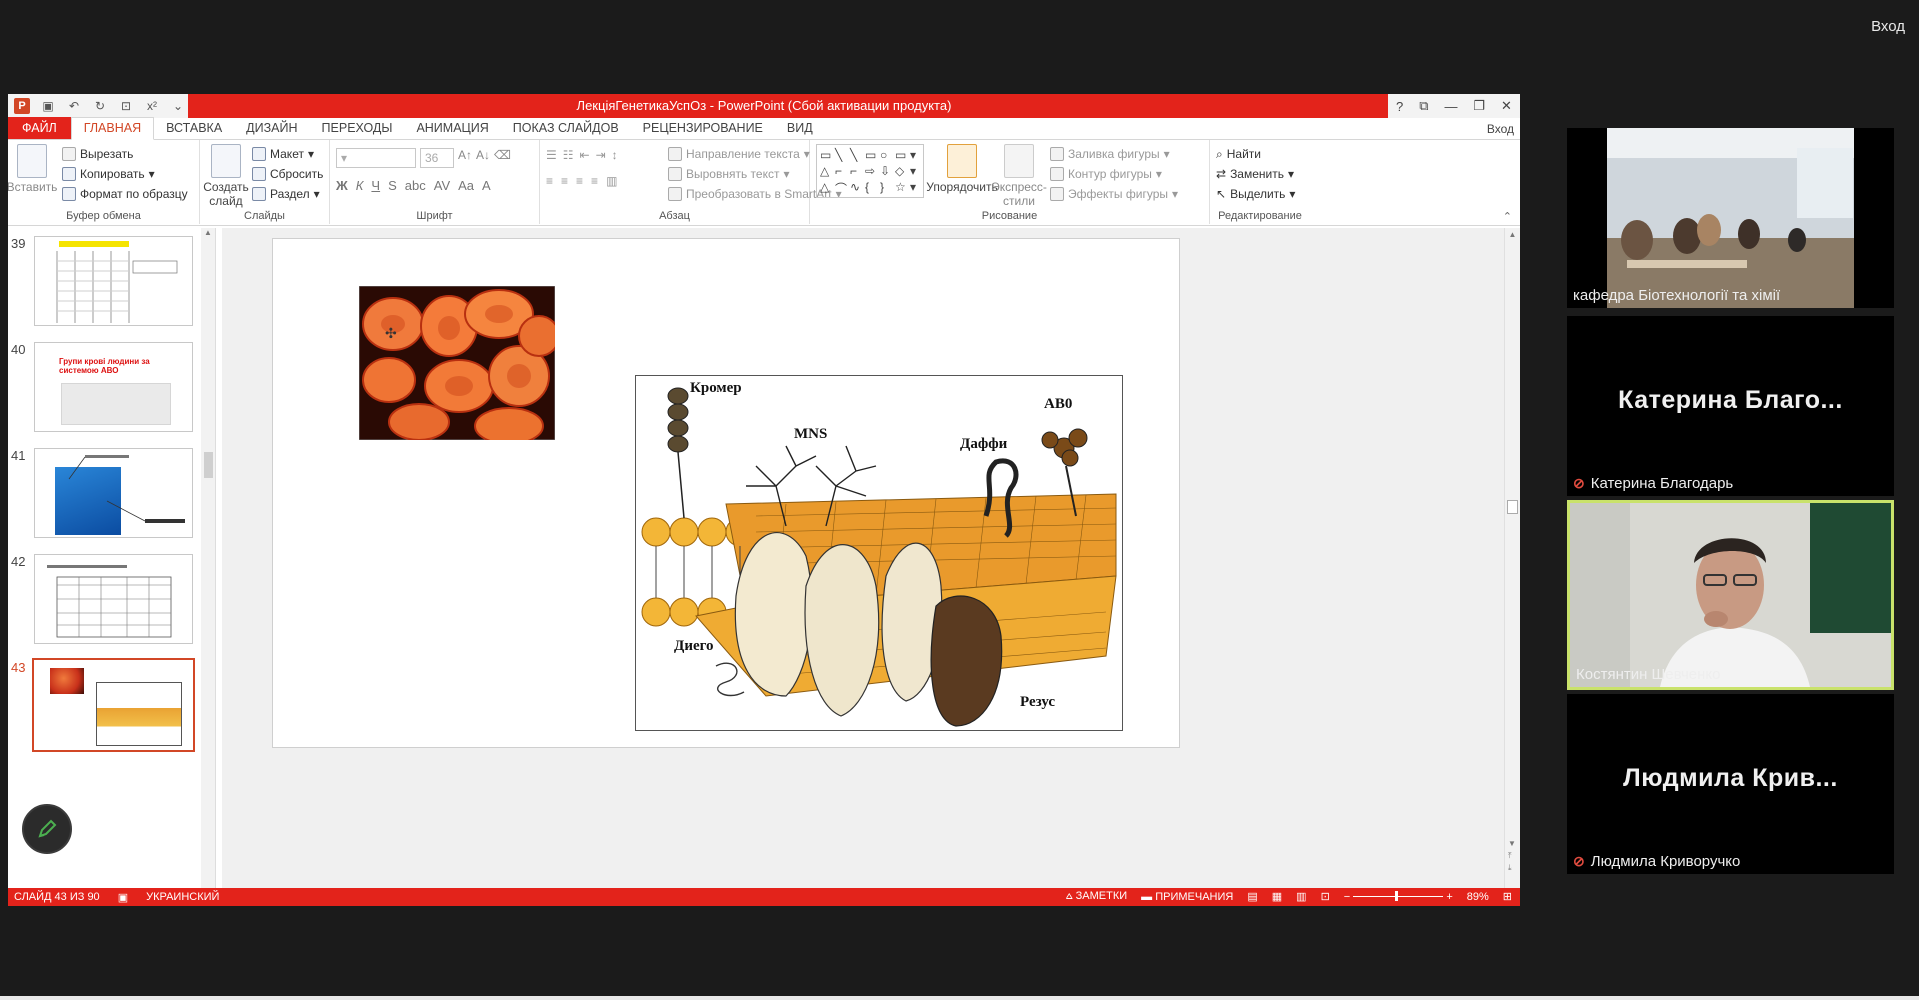  I want to click on participant-tile-kostiantyn: Костянтин Шевченко, so click(1730, 595).